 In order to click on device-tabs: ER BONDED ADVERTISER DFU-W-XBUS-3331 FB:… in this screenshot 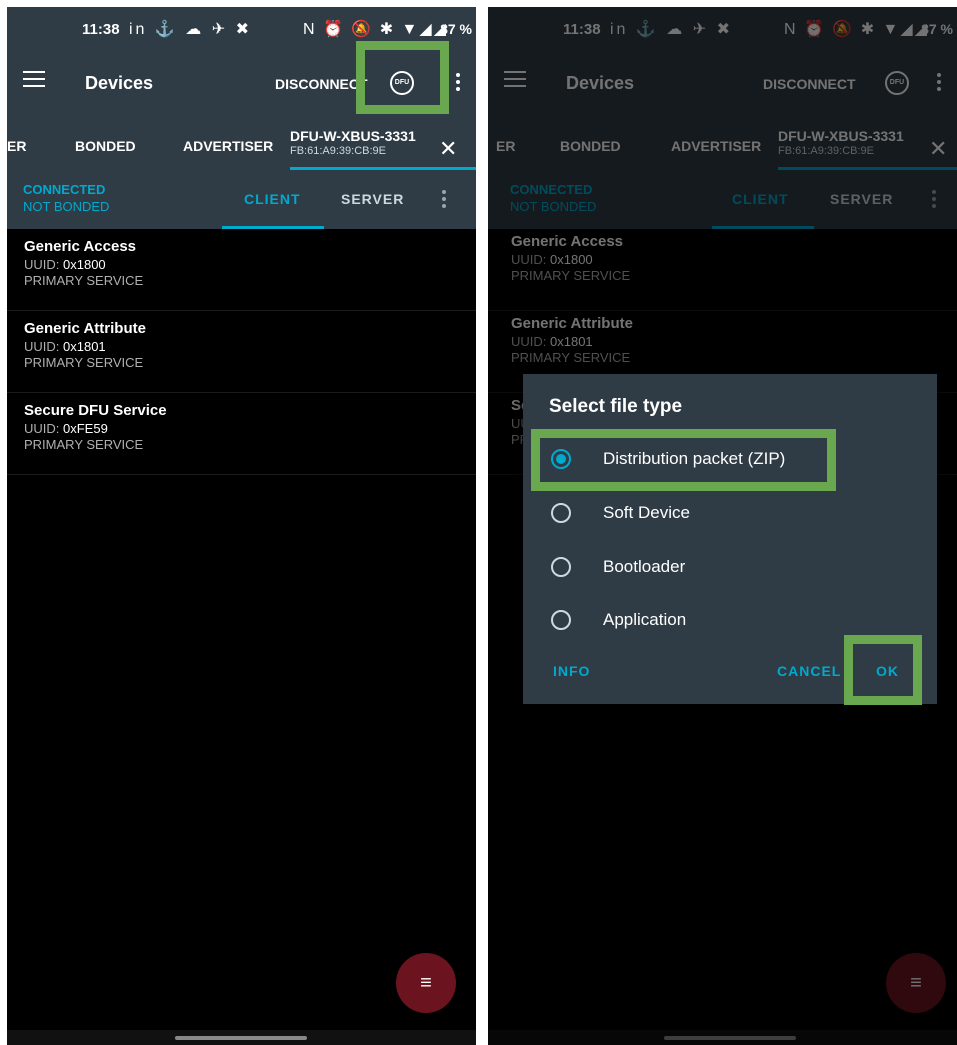, I will do `click(241, 143)`.